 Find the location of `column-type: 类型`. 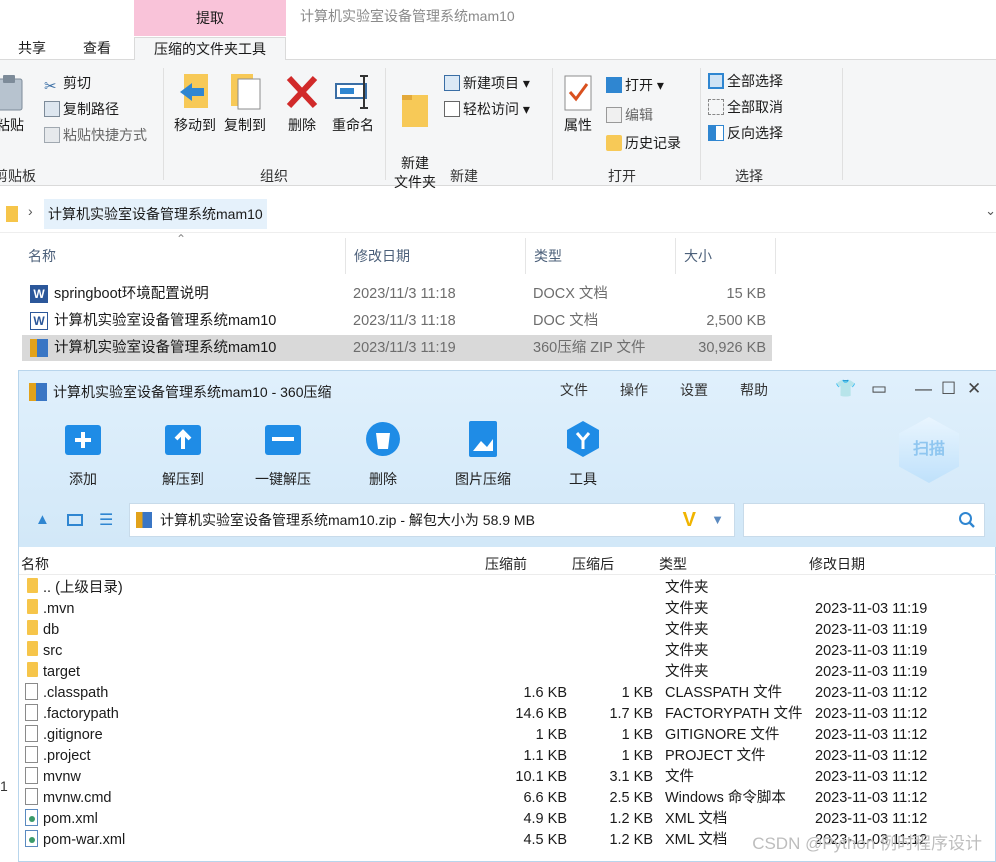

column-type: 类型 is located at coordinates (601, 256).